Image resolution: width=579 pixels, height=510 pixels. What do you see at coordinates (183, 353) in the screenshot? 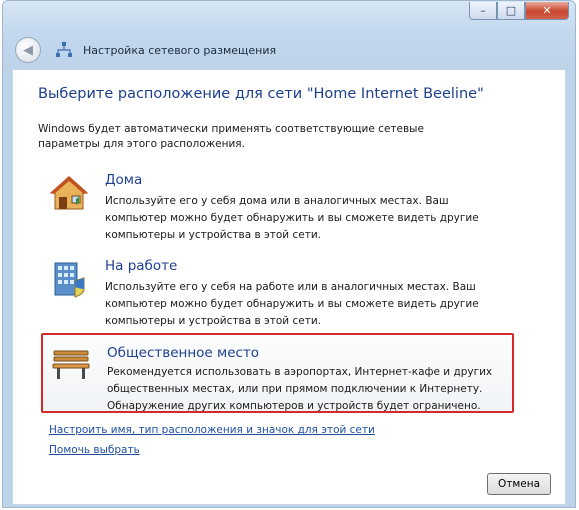
I see `option-public-title: Общественное место` at bounding box center [183, 353].